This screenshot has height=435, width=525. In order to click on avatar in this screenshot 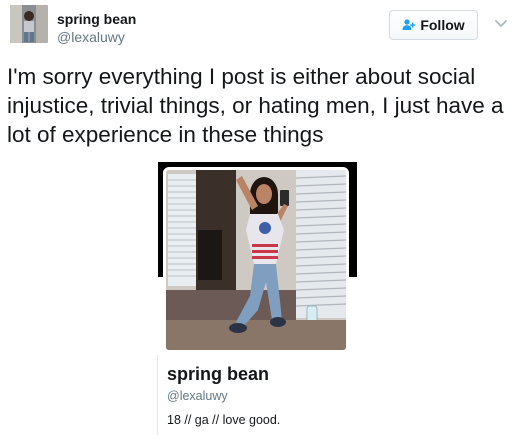, I will do `click(29, 24)`.